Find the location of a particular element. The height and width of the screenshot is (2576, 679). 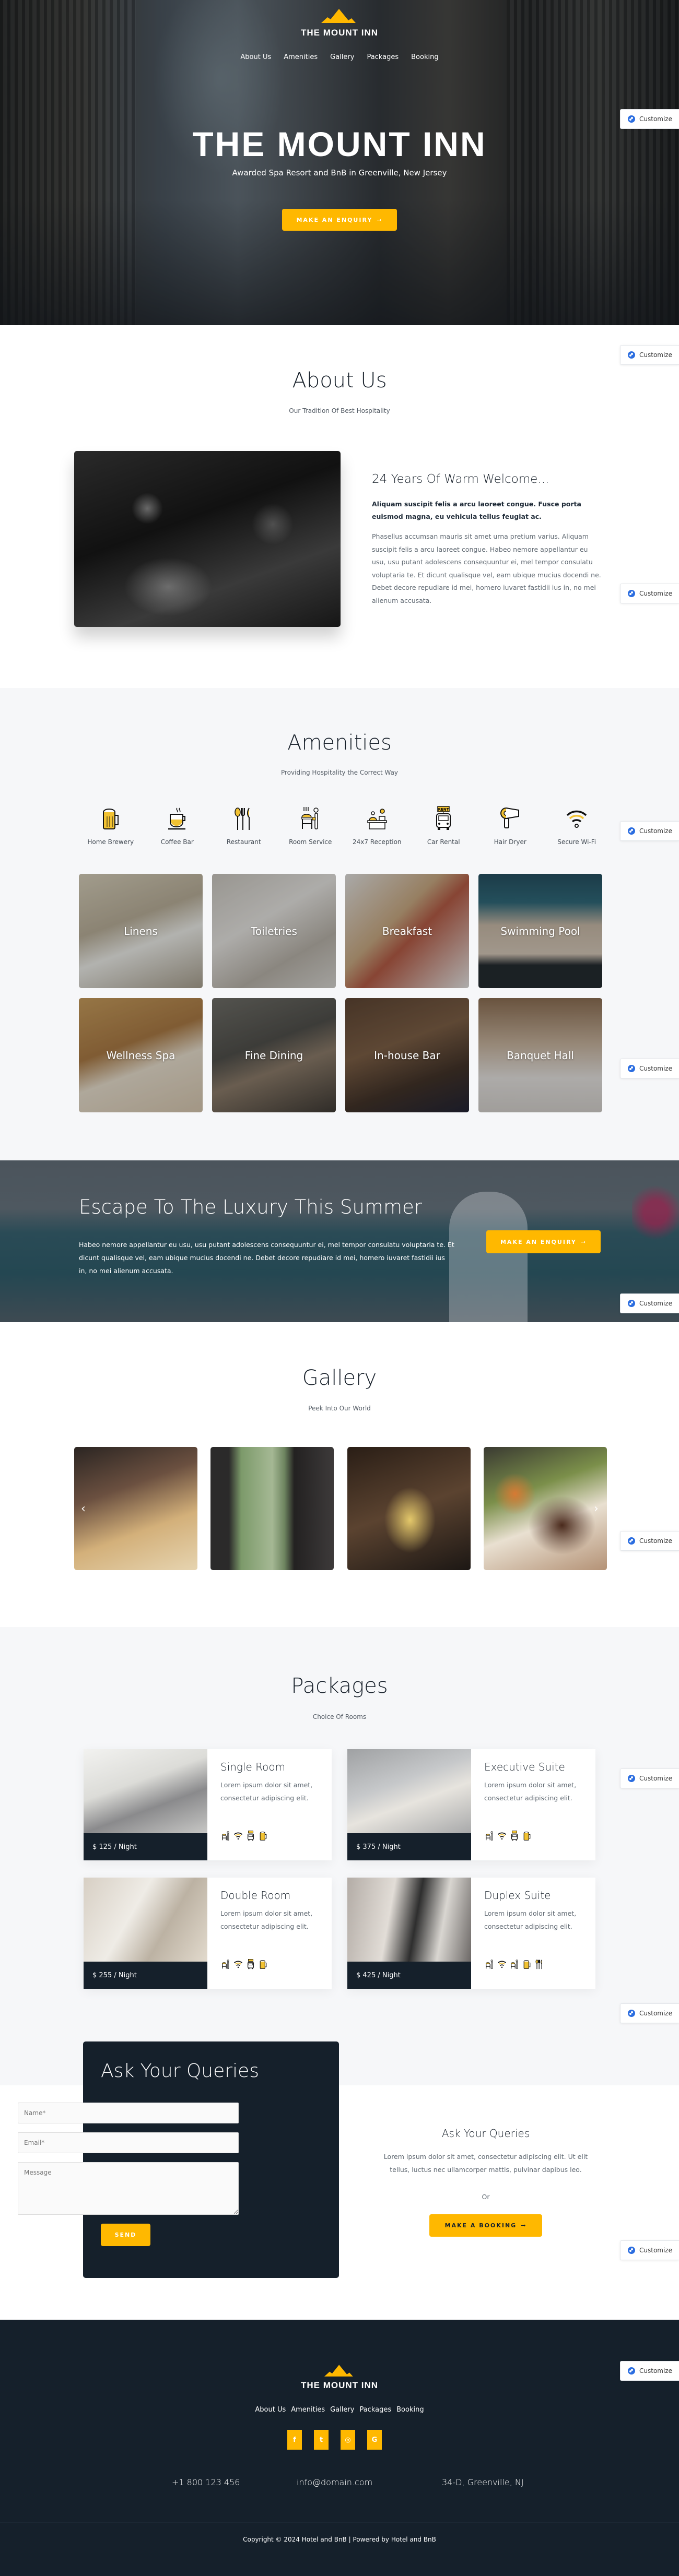

package-image-block: $ 255 / Night is located at coordinates (145, 1933).